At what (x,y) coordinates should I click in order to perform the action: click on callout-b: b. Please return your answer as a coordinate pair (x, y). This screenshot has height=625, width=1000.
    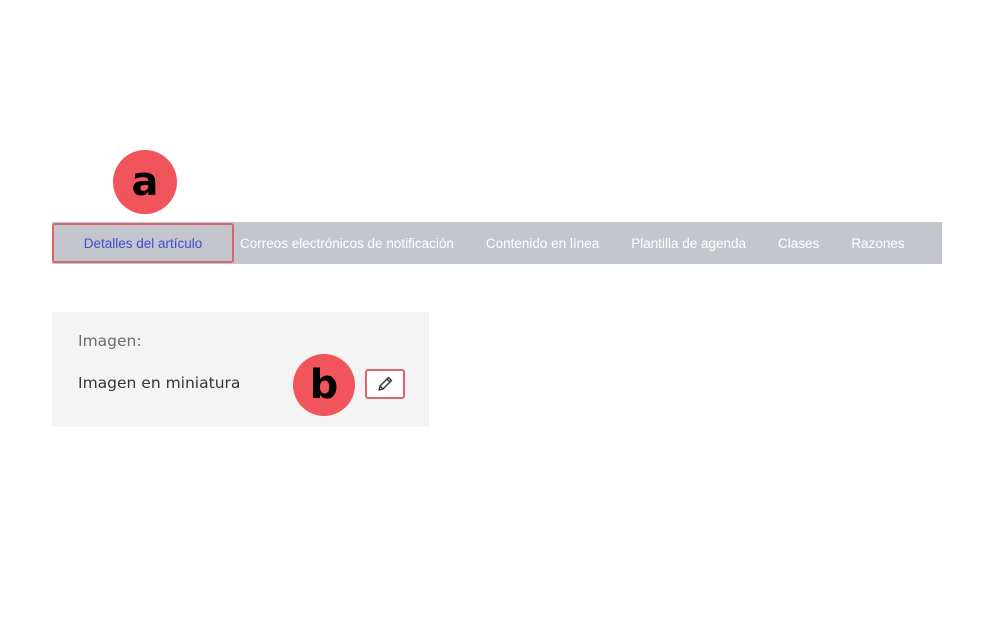
    Looking at the image, I should click on (324, 385).